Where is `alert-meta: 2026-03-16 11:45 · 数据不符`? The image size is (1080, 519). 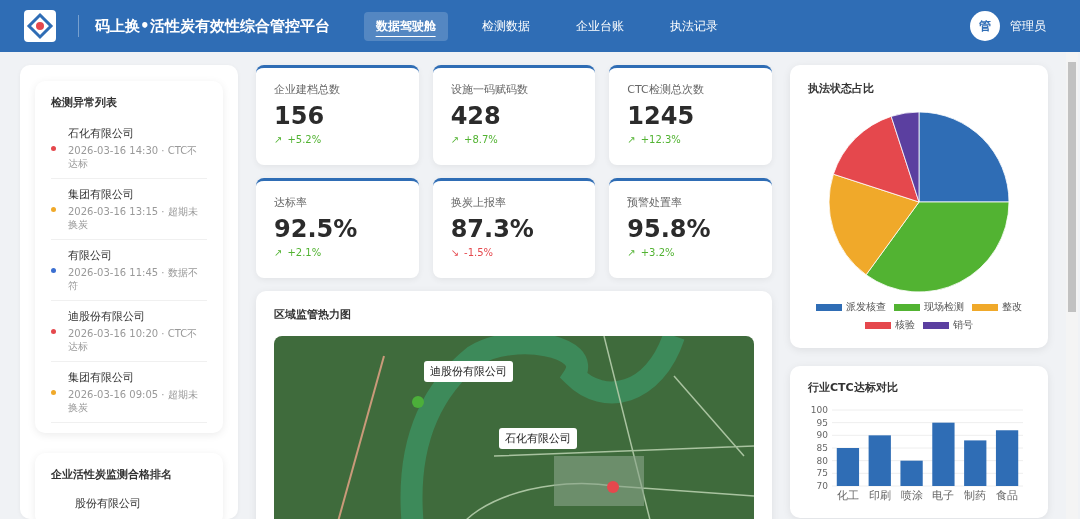
alert-meta: 2026-03-16 11:45 · 数据不符 is located at coordinates (133, 279).